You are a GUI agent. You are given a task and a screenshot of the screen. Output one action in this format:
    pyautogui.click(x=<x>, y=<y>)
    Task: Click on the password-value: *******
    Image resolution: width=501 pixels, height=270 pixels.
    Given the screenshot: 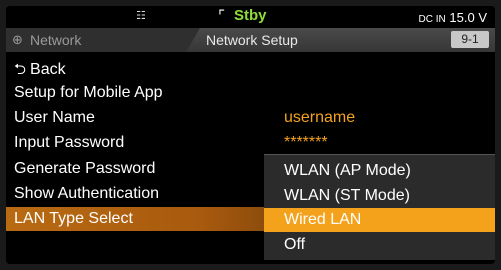 What is the action you would take?
    pyautogui.click(x=306, y=142)
    